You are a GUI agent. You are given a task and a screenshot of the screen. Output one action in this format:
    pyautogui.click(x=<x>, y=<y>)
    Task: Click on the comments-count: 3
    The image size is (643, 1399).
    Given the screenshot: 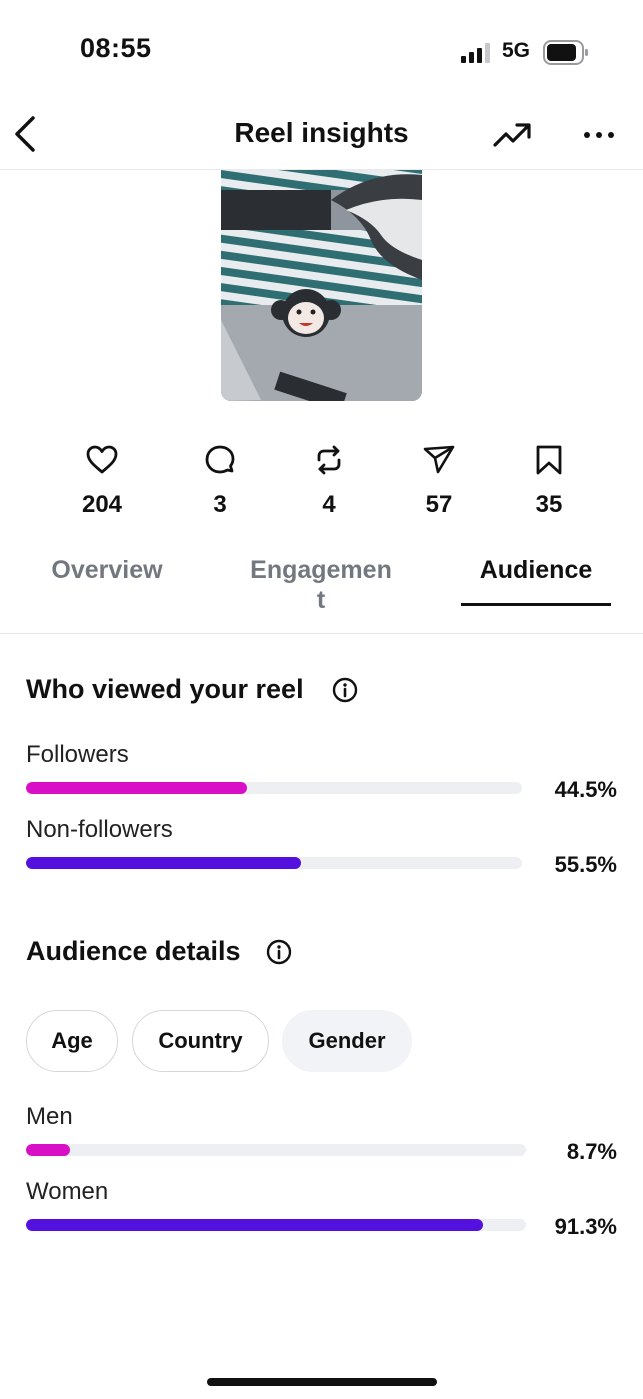 What is the action you would take?
    pyautogui.click(x=220, y=504)
    